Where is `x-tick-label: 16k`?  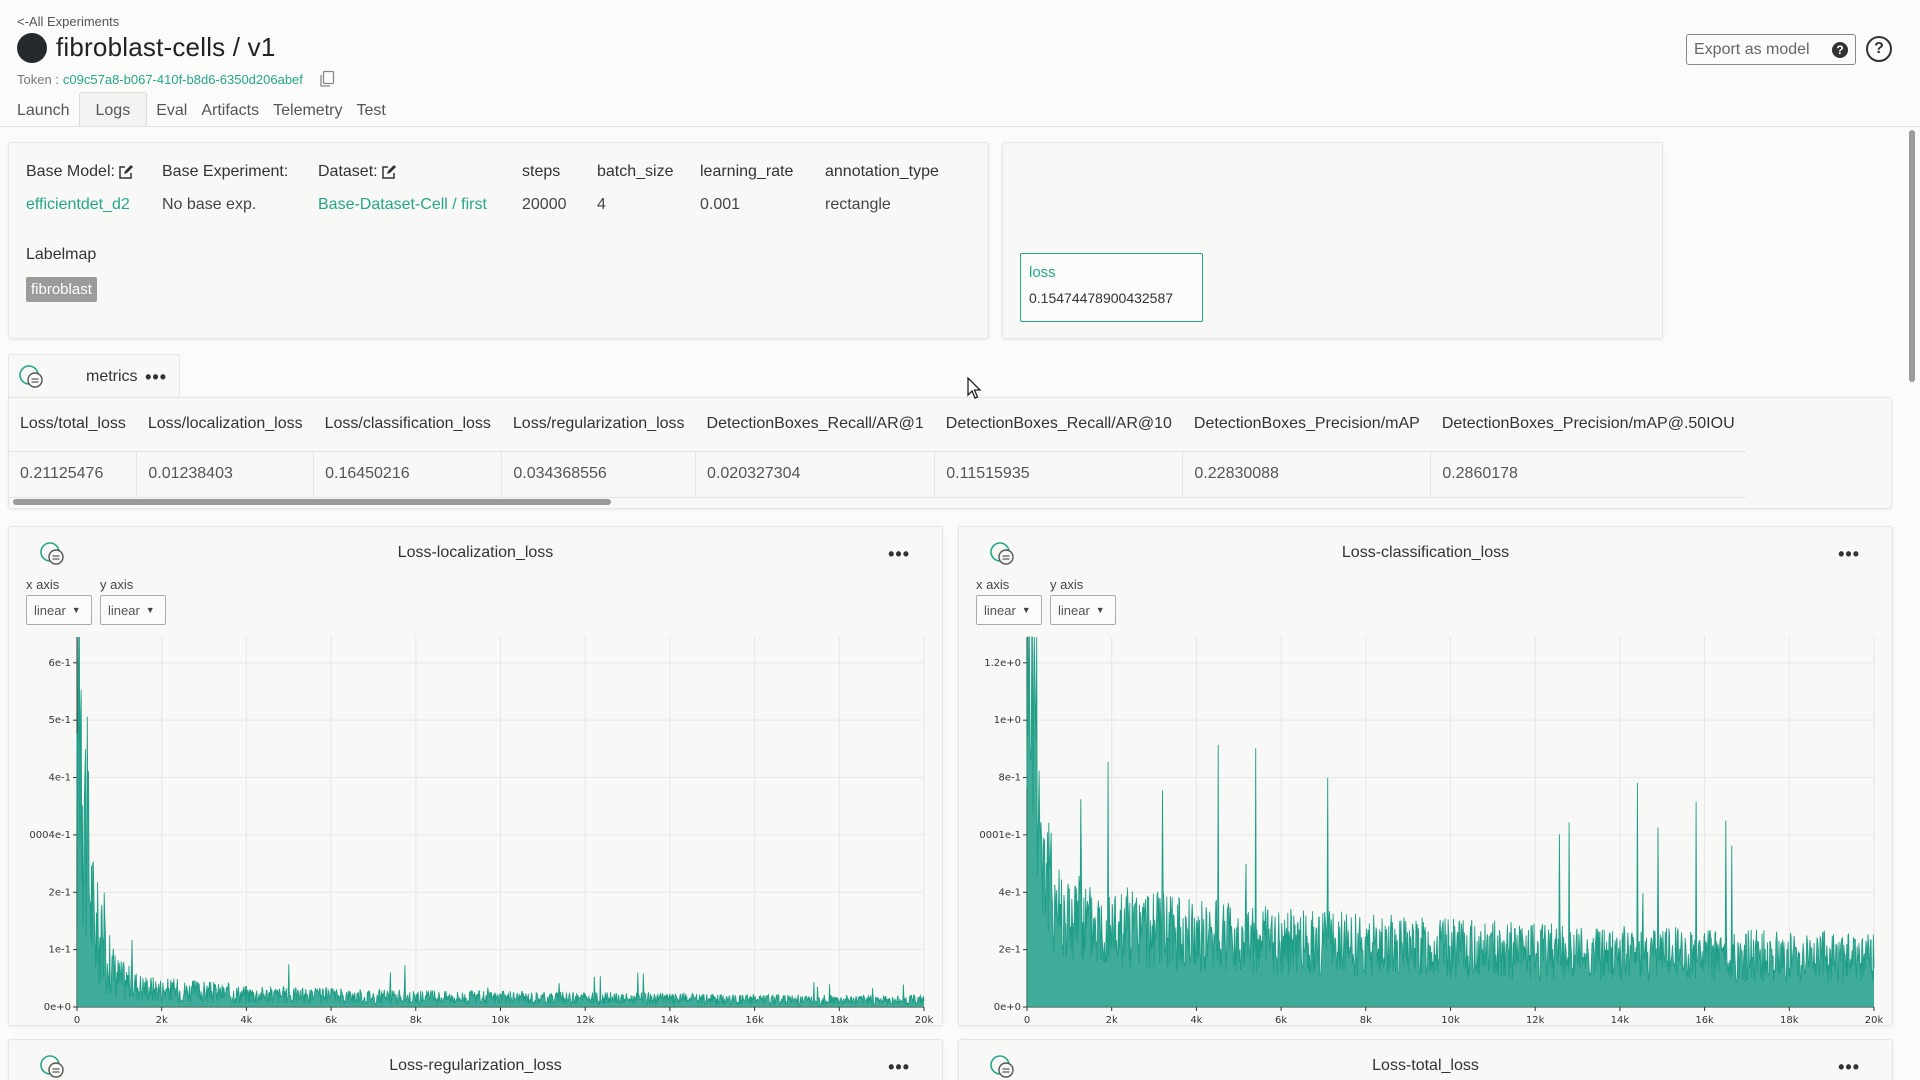
x-tick-label: 16k is located at coordinates (1704, 1020).